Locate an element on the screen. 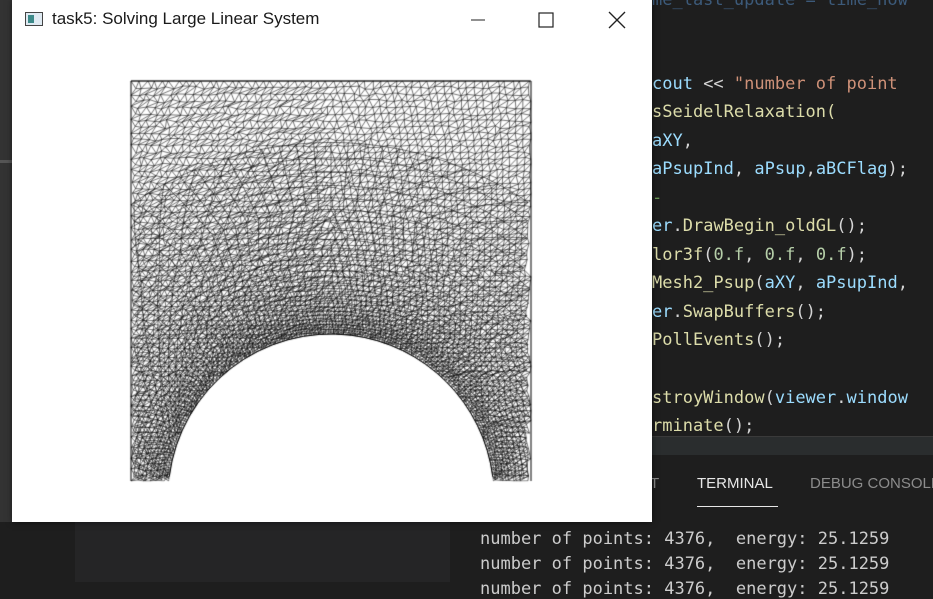 This screenshot has height=599, width=933. code-token: lor3f is located at coordinates (678, 255).